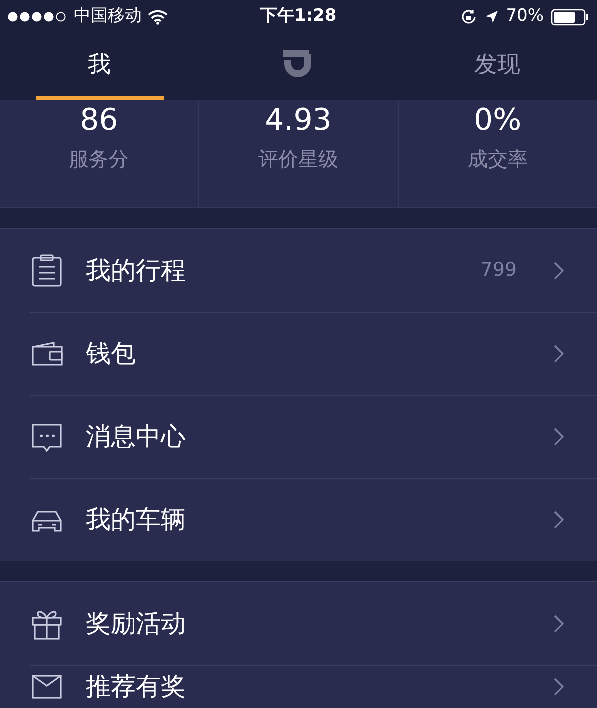 The image size is (597, 708). I want to click on stat-label: 评价星级, so click(298, 159).